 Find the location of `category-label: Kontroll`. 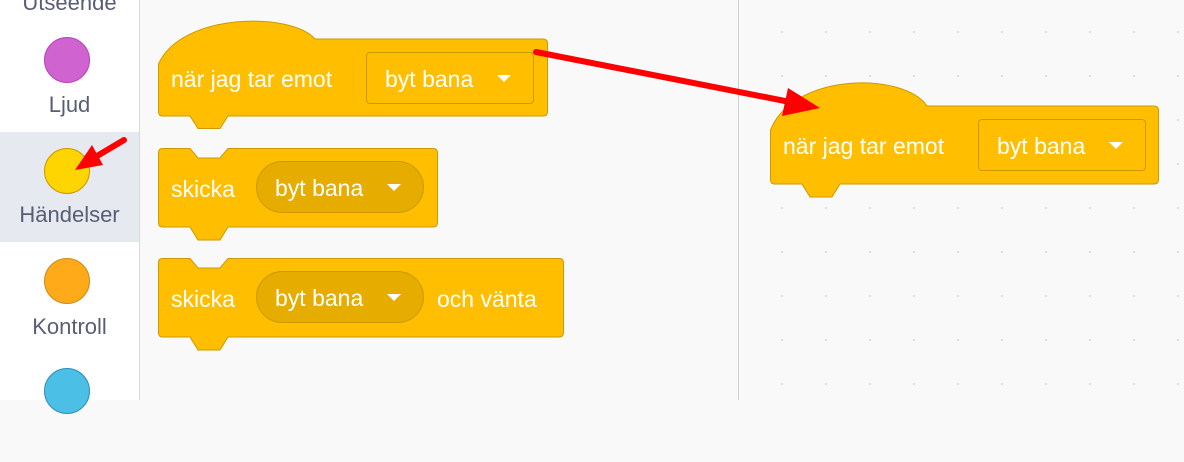

category-label: Kontroll is located at coordinates (69, 326).